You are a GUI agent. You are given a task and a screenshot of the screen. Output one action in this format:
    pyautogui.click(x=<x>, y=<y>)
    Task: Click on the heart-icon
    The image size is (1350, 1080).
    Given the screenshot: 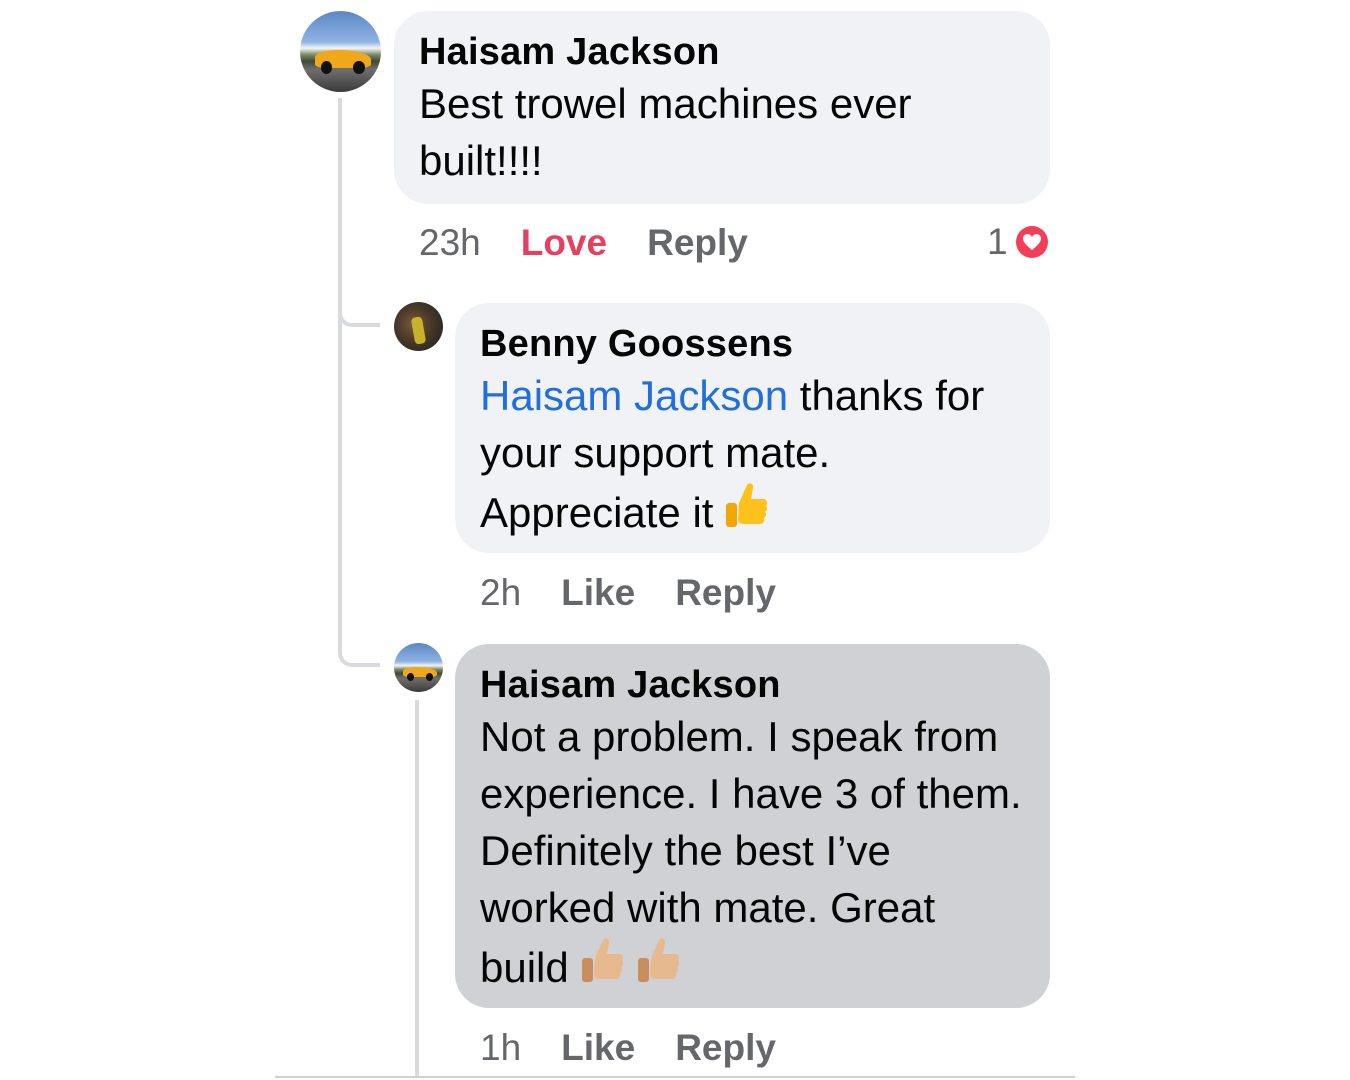 What is the action you would take?
    pyautogui.click(x=1031, y=242)
    